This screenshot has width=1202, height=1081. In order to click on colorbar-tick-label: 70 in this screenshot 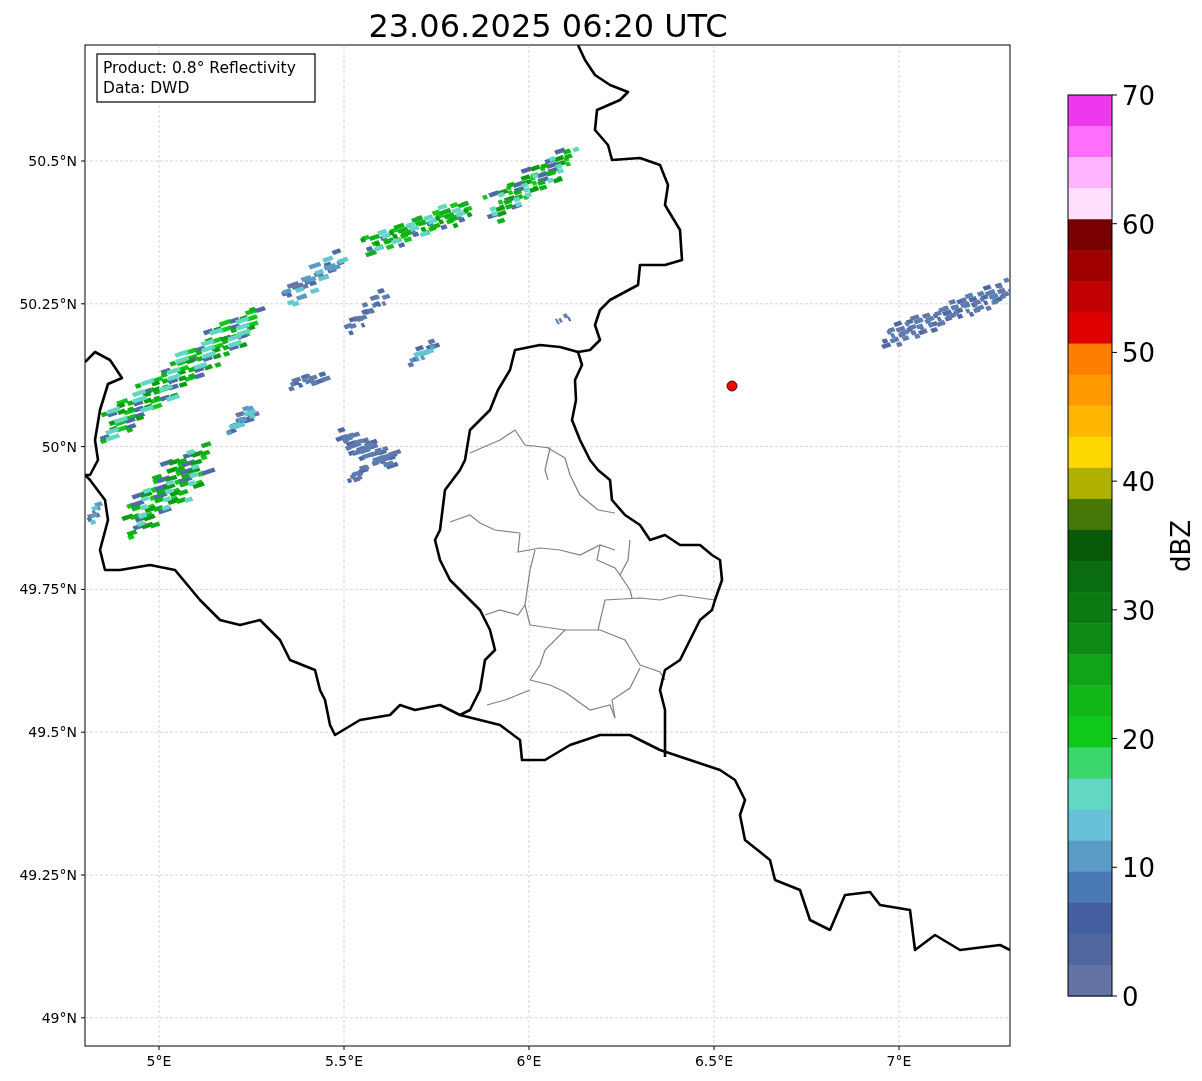, I will do `click(1139, 96)`.